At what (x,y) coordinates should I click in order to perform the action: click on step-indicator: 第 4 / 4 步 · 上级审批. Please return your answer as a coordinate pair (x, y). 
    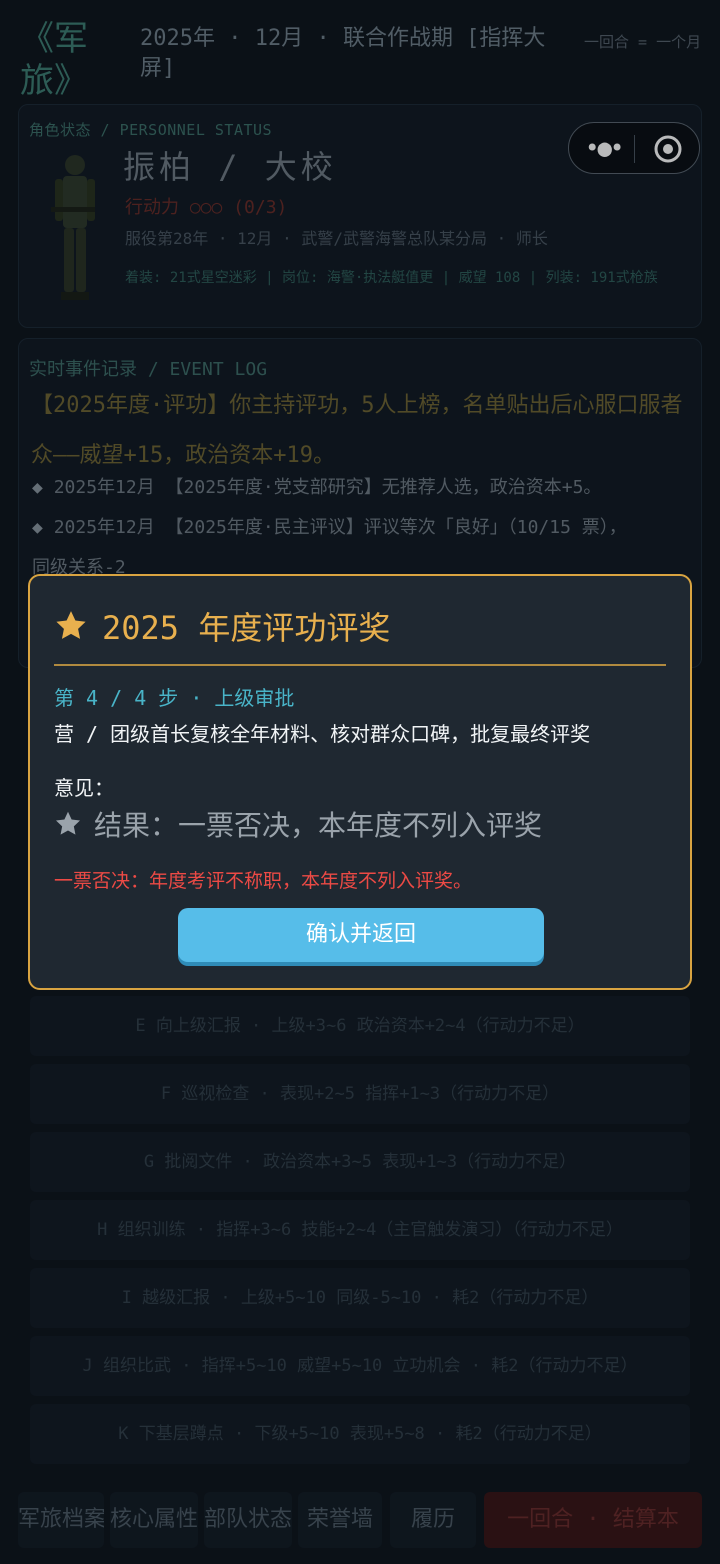
    Looking at the image, I should click on (174, 698).